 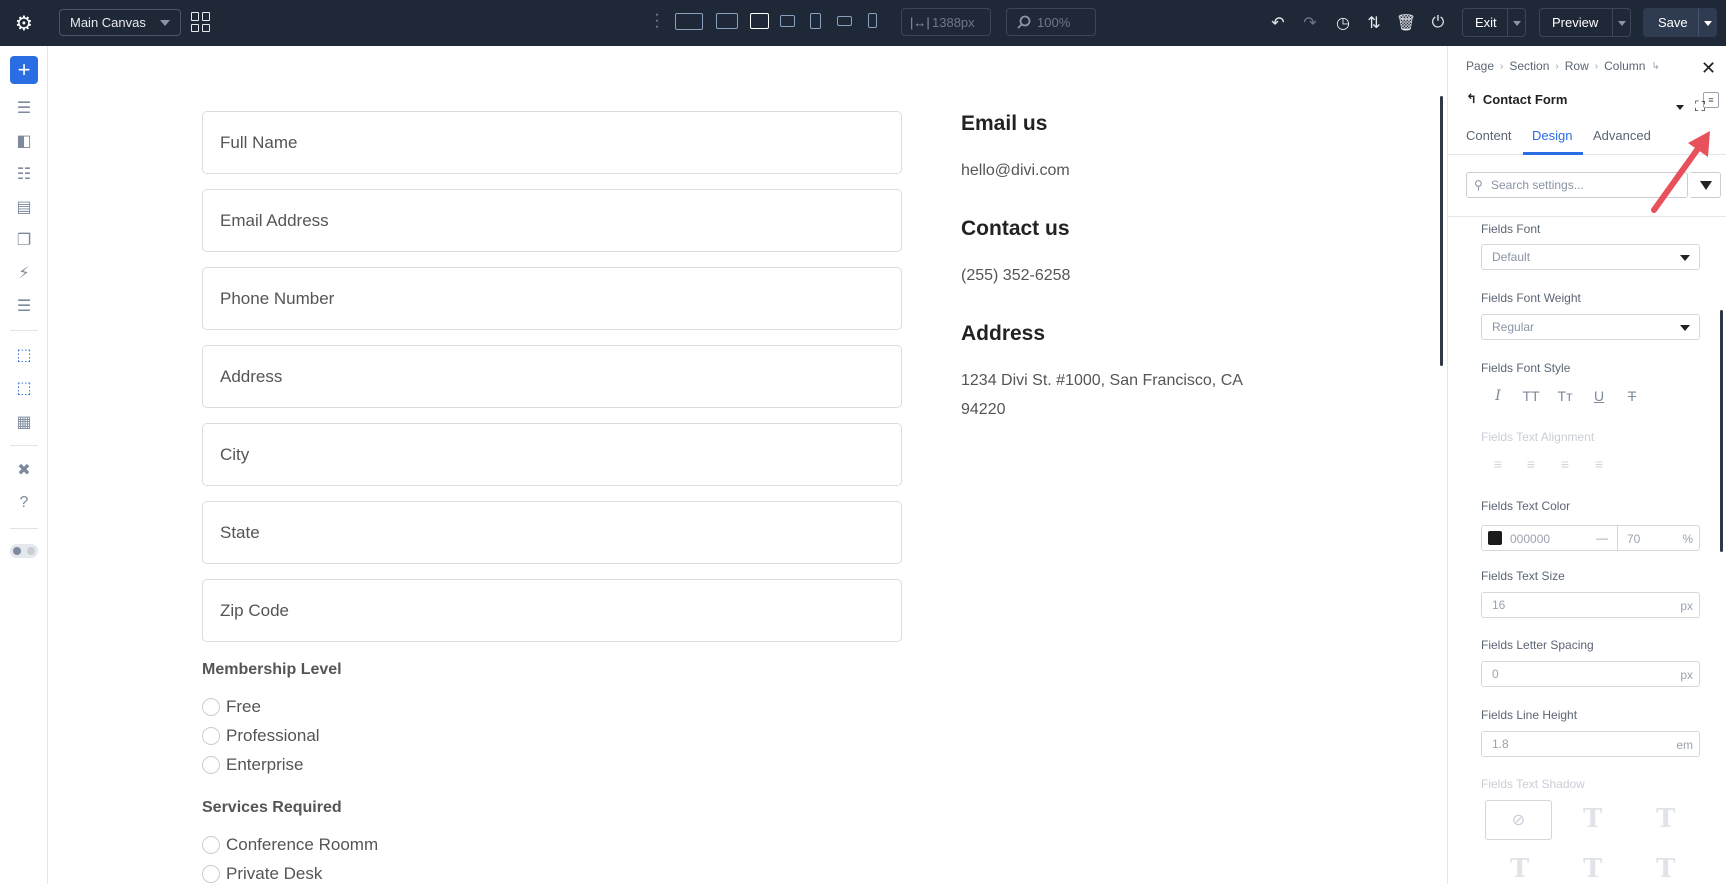 I want to click on expand-fullscreen-icon: ⛶, so click(x=1700, y=106).